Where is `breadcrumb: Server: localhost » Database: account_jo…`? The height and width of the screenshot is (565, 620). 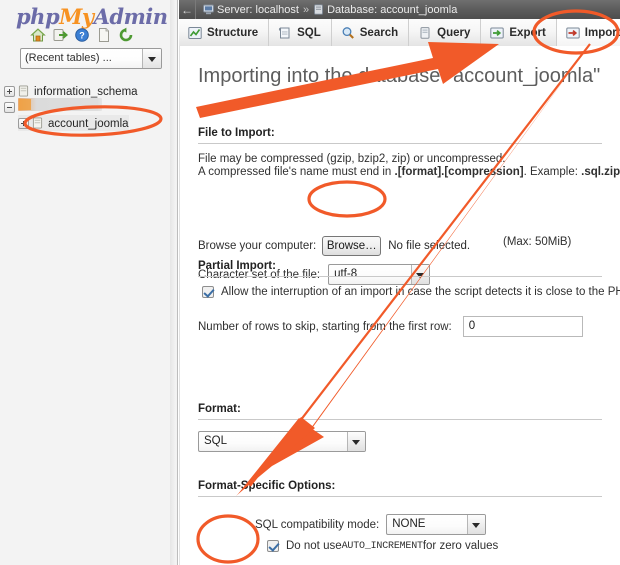
breadcrumb: Server: localhost » Database: account_jo… is located at coordinates (326, 10).